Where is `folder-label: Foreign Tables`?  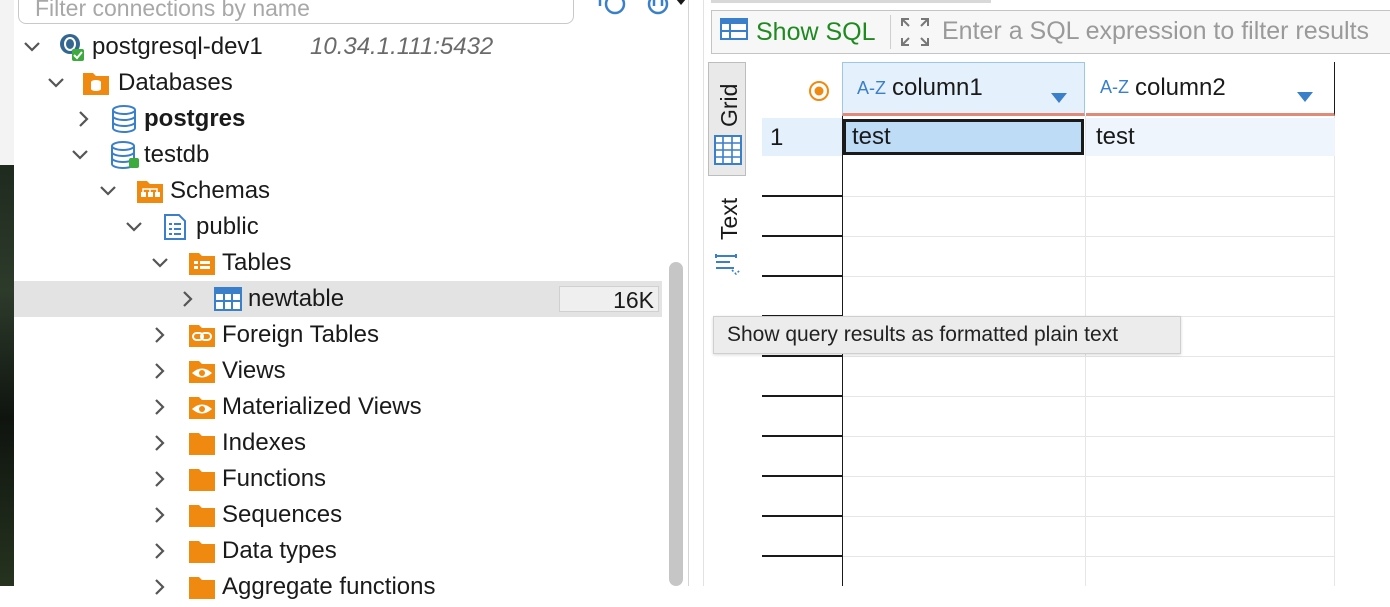 folder-label: Foreign Tables is located at coordinates (300, 334).